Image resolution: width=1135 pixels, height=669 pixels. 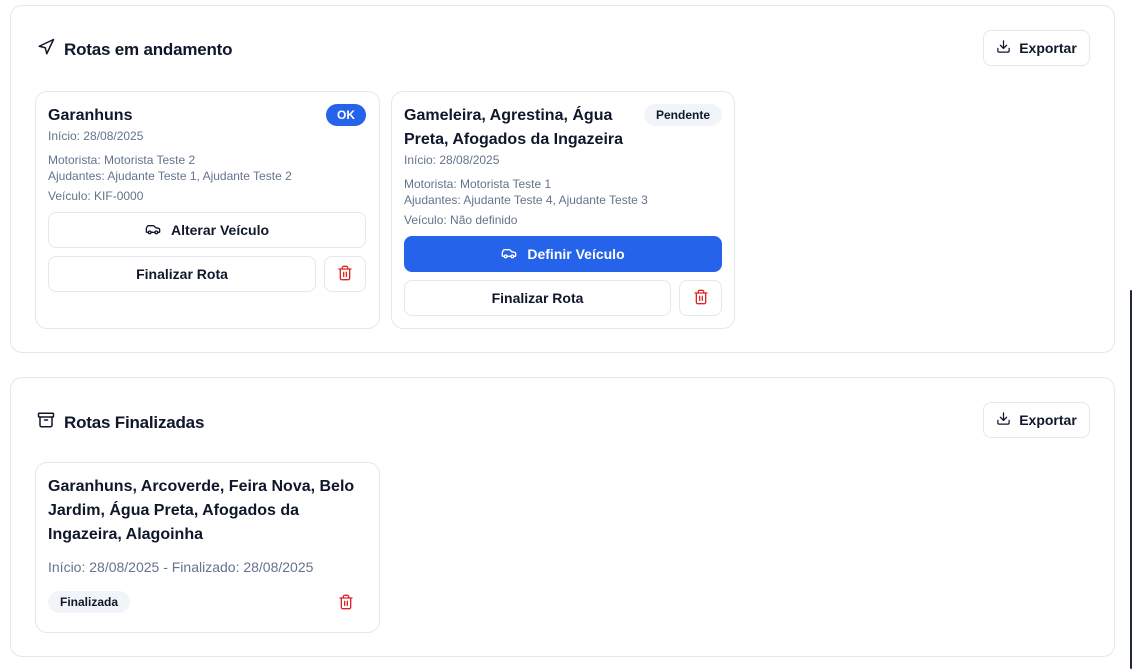 What do you see at coordinates (478, 184) in the screenshot?
I see `route-driver: Motorista: Motorista Teste 1` at bounding box center [478, 184].